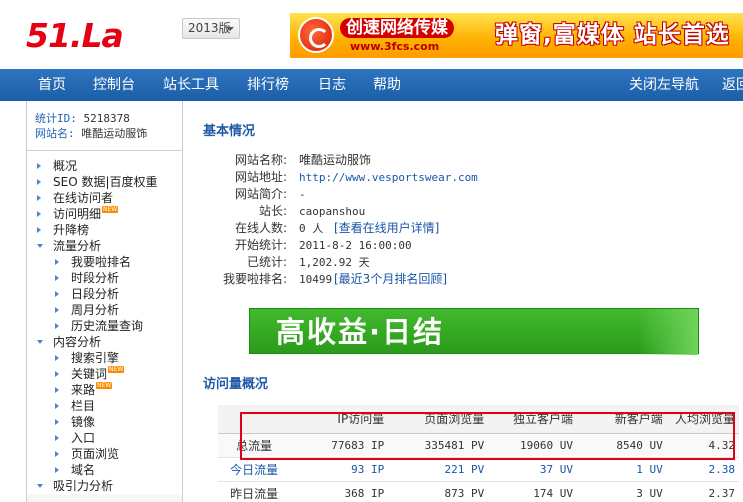  Describe the element at coordinates (621, 469) in the screenshot. I see `cell-new-uv: 1 UV` at that location.